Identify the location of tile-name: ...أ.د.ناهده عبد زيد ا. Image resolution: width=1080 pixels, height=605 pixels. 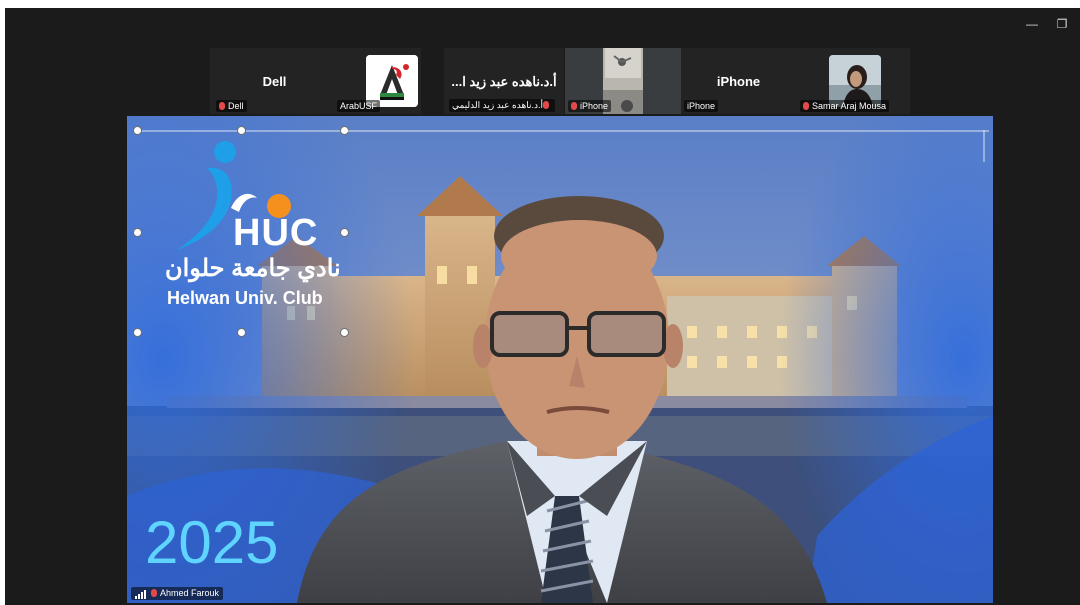
(504, 81).